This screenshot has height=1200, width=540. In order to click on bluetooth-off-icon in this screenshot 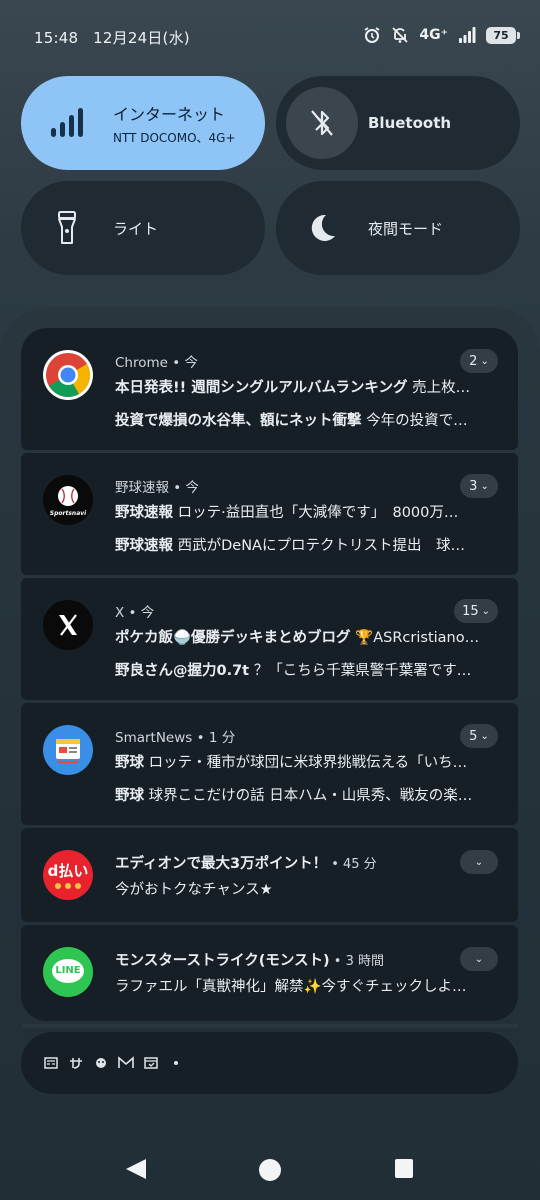, I will do `click(322, 123)`.